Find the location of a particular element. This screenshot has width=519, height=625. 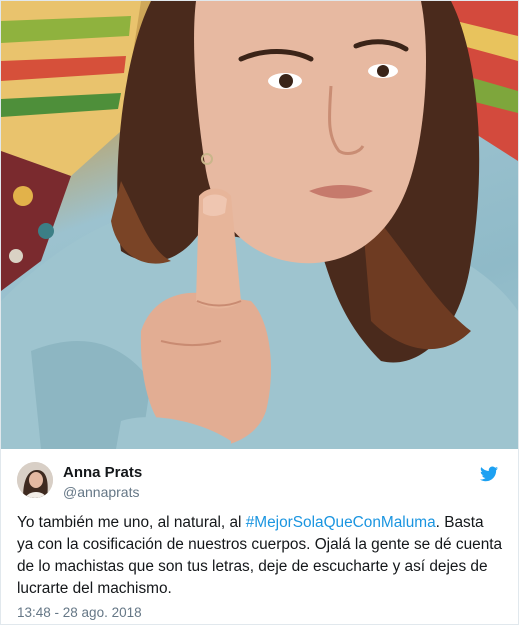

avatar is located at coordinates (35, 480).